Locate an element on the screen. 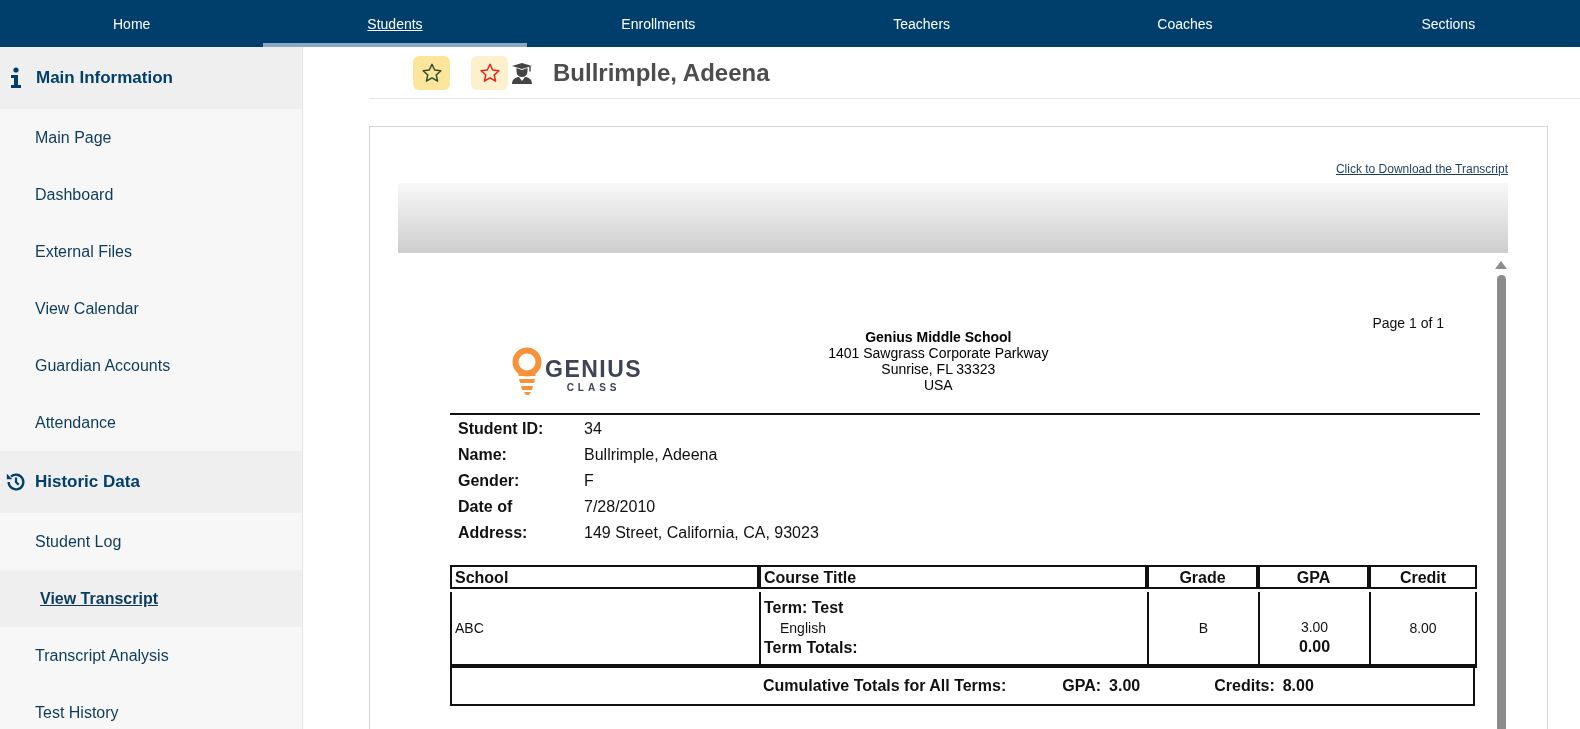 This screenshot has height=729, width=1580. sidebar-item: Main Page is located at coordinates (151, 137).